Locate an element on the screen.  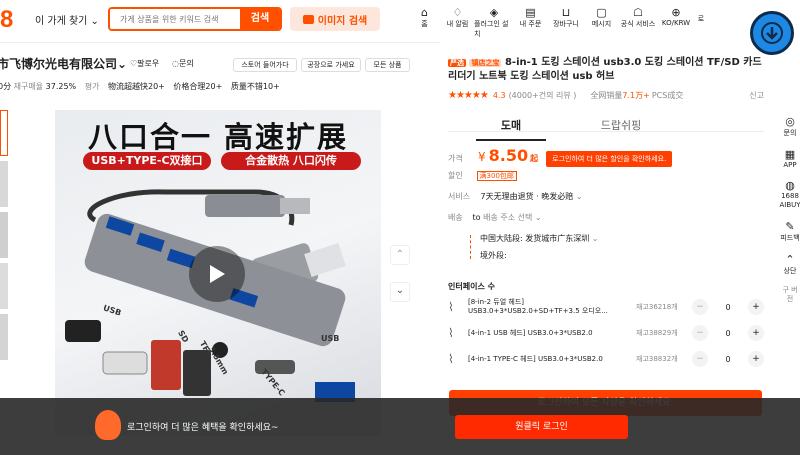
logo: 8 is located at coordinates (6, 20).